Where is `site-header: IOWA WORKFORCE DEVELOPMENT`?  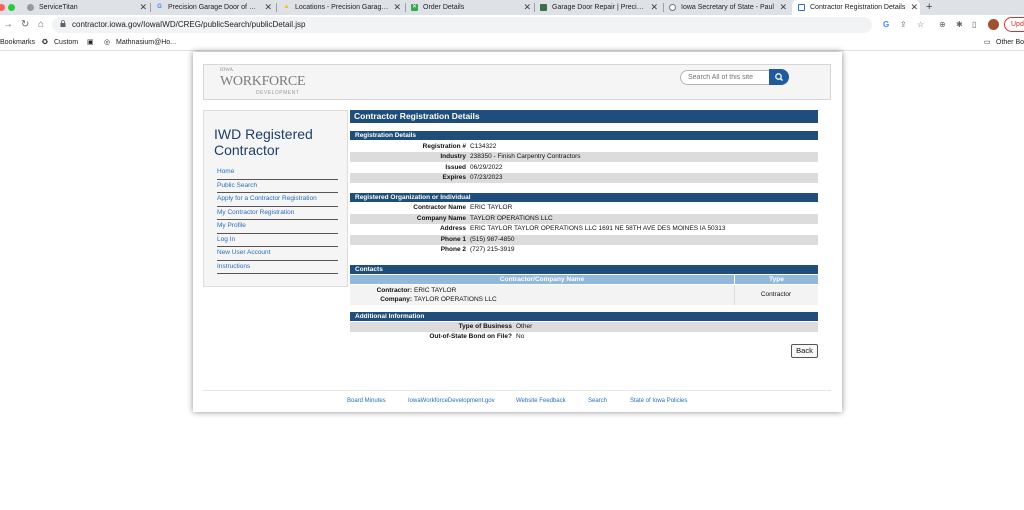 site-header: IOWA WORKFORCE DEVELOPMENT is located at coordinates (517, 82).